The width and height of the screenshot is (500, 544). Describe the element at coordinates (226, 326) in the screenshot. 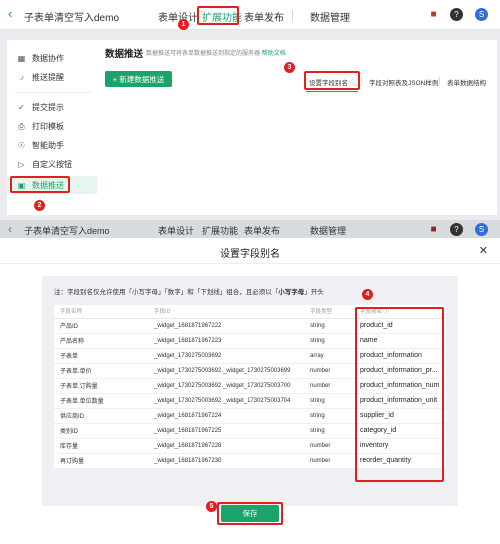

I see `field-id-cell: _widget_1681871967222` at that location.